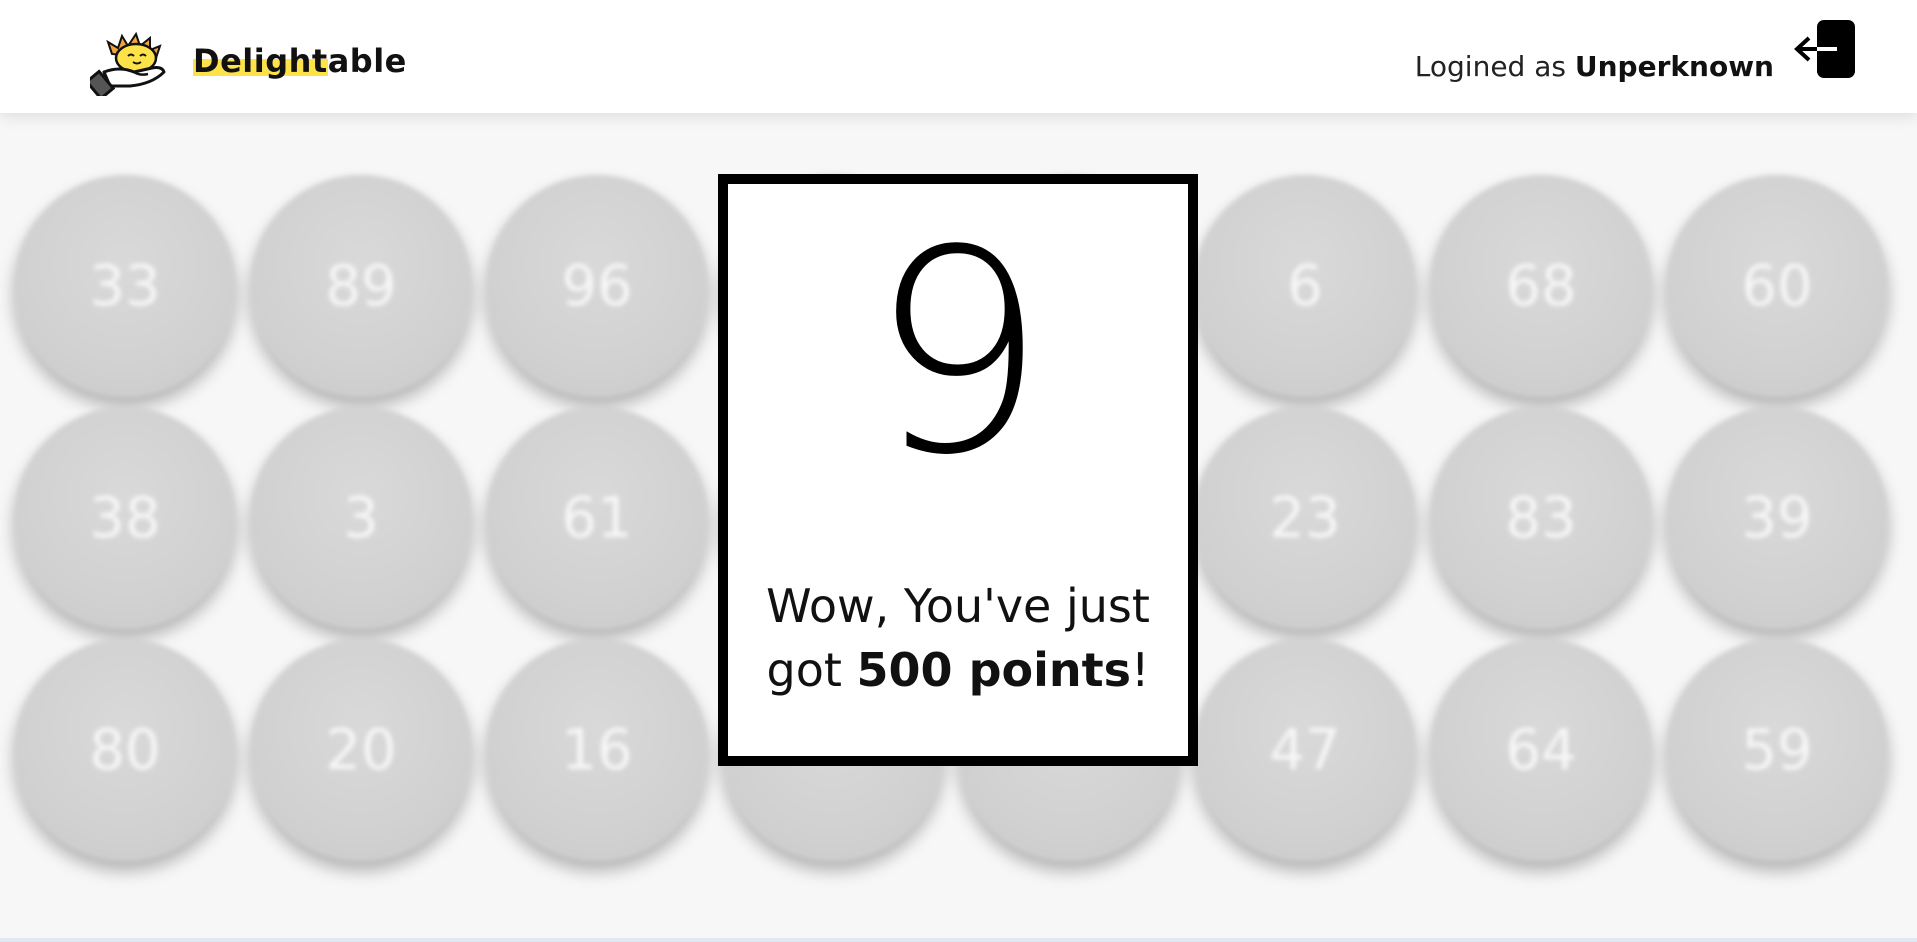  I want to click on number-ball: 61, so click(597, 518).